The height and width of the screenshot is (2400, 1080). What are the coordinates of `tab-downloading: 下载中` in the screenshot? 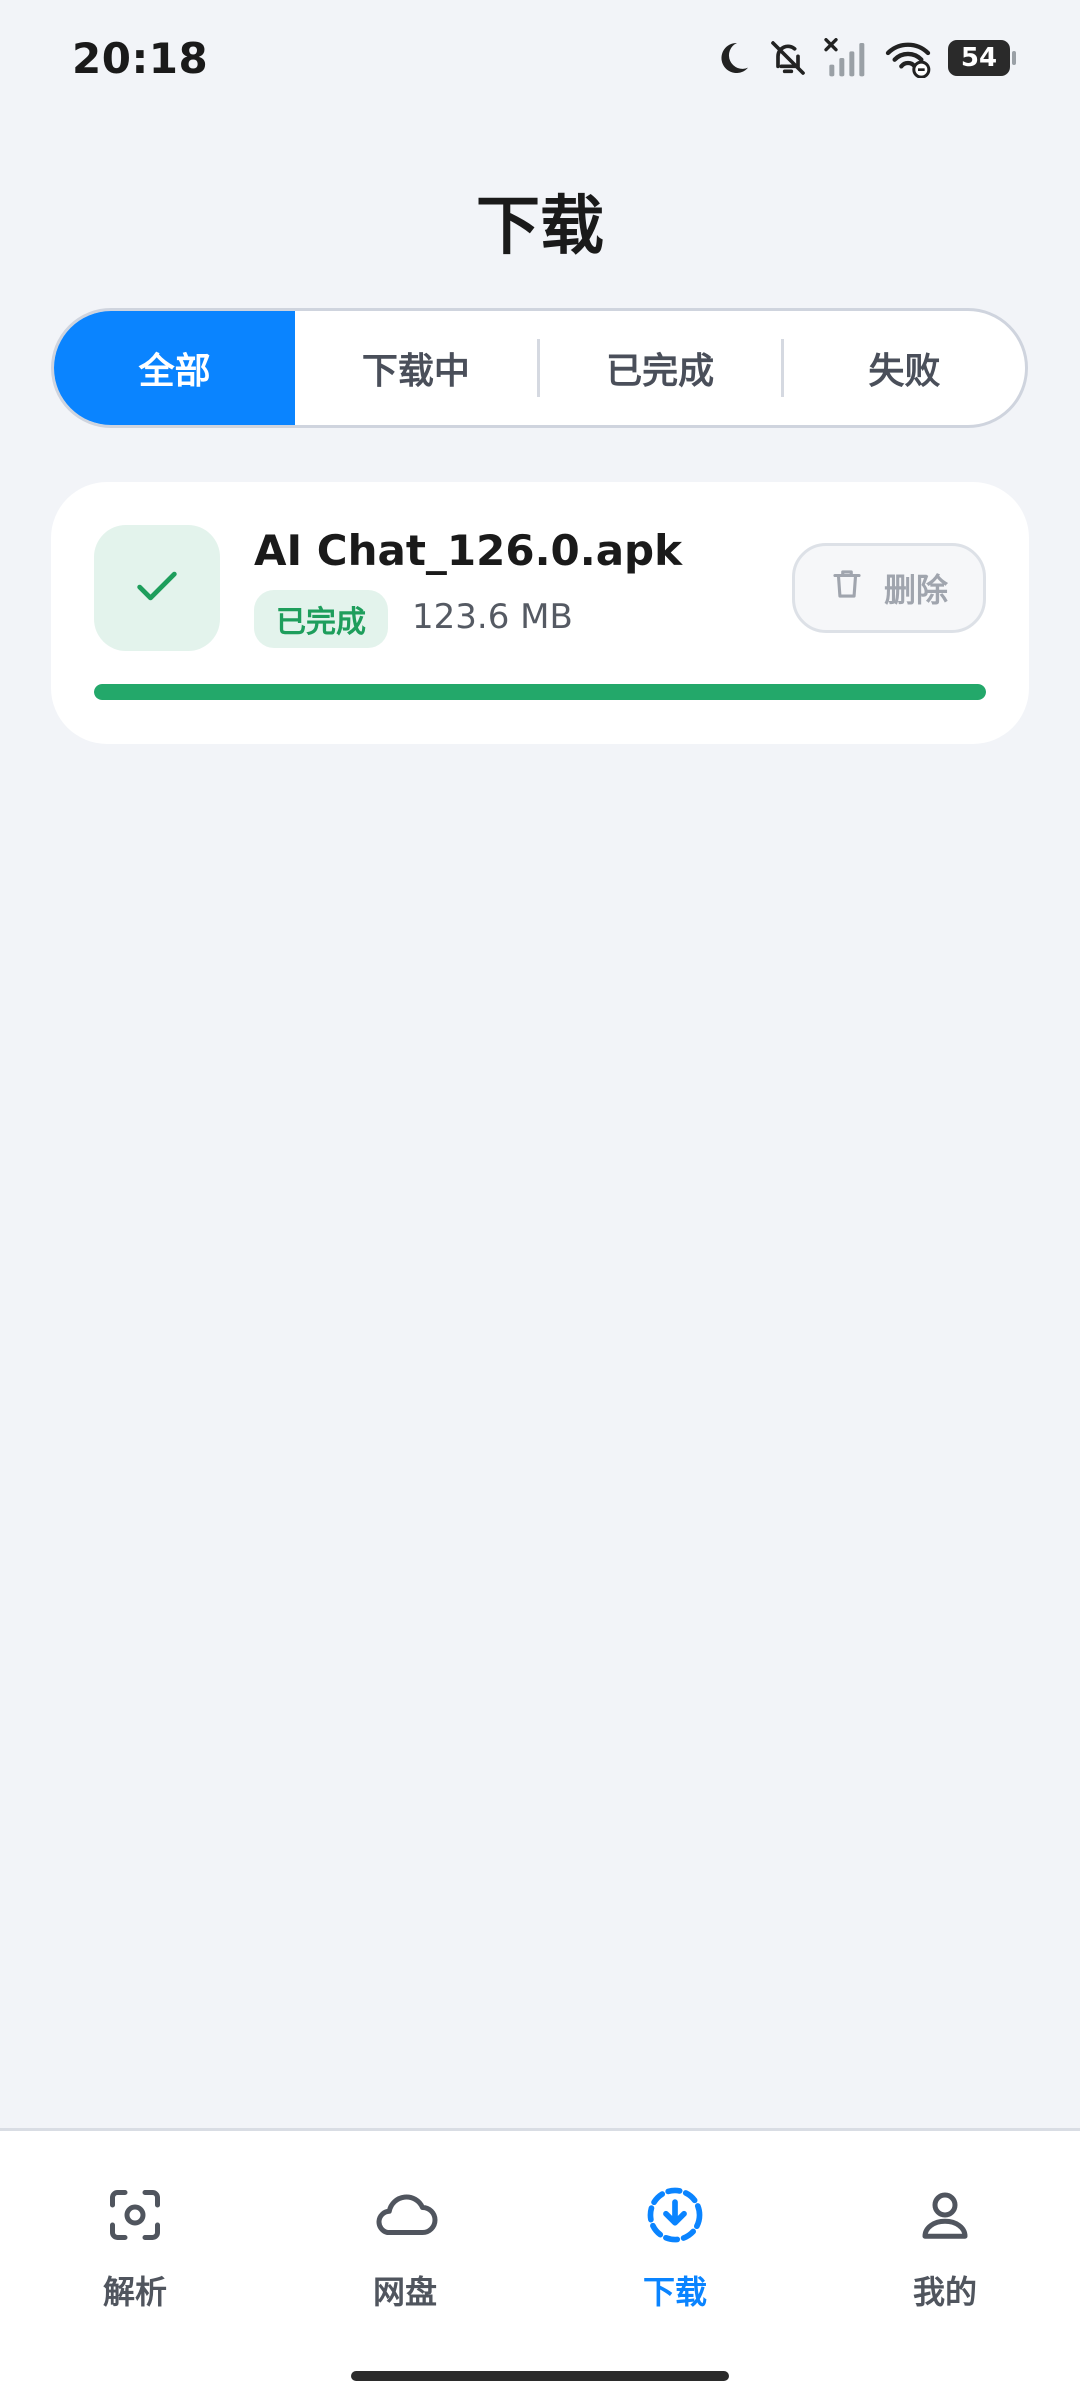 It's located at (415, 368).